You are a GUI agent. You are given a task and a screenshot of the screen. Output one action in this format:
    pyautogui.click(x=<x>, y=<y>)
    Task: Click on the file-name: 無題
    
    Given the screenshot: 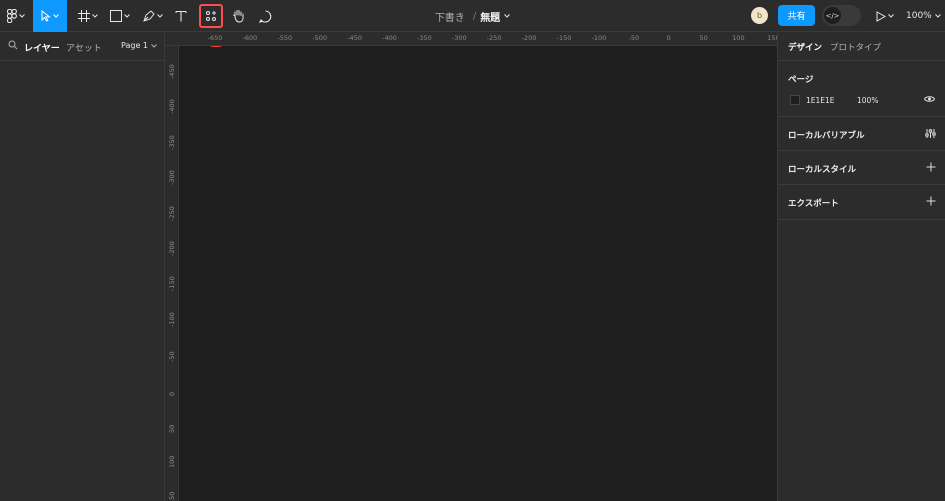 What is the action you would take?
    pyautogui.click(x=490, y=16)
    